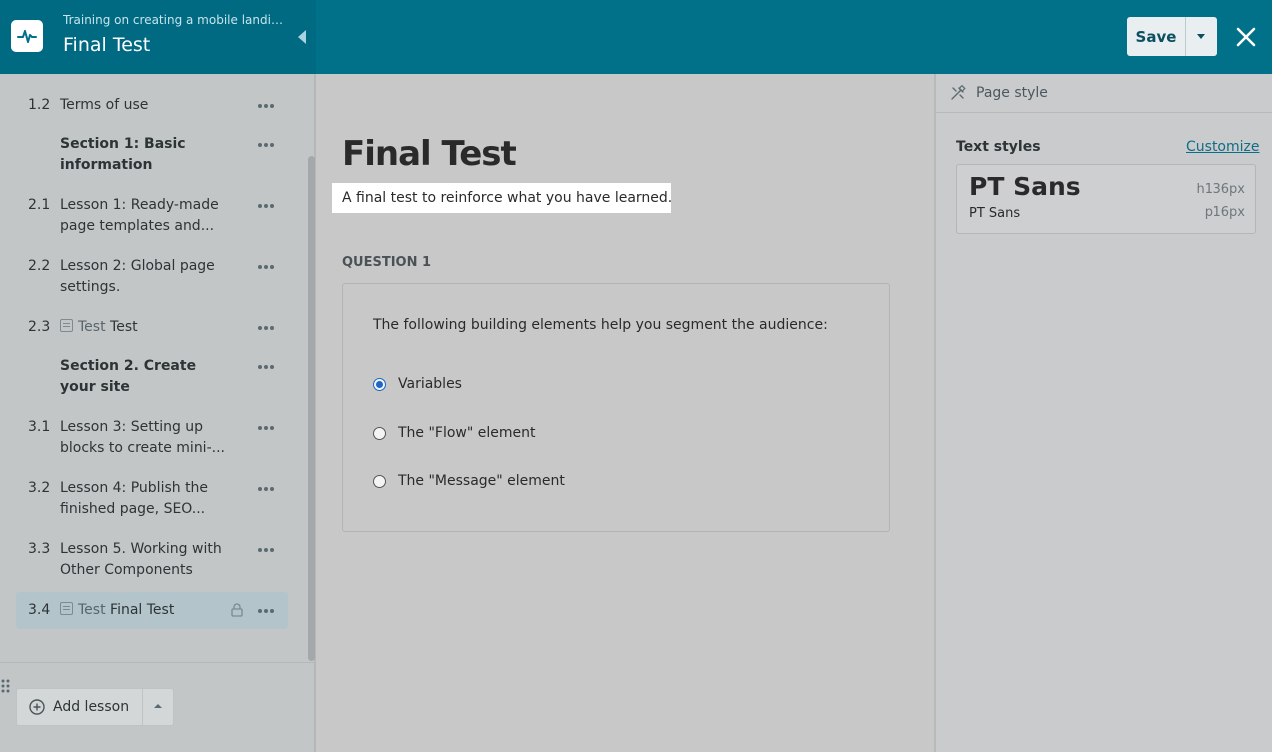  What do you see at coordinates (1156, 36) in the screenshot?
I see `save-button: Save` at bounding box center [1156, 36].